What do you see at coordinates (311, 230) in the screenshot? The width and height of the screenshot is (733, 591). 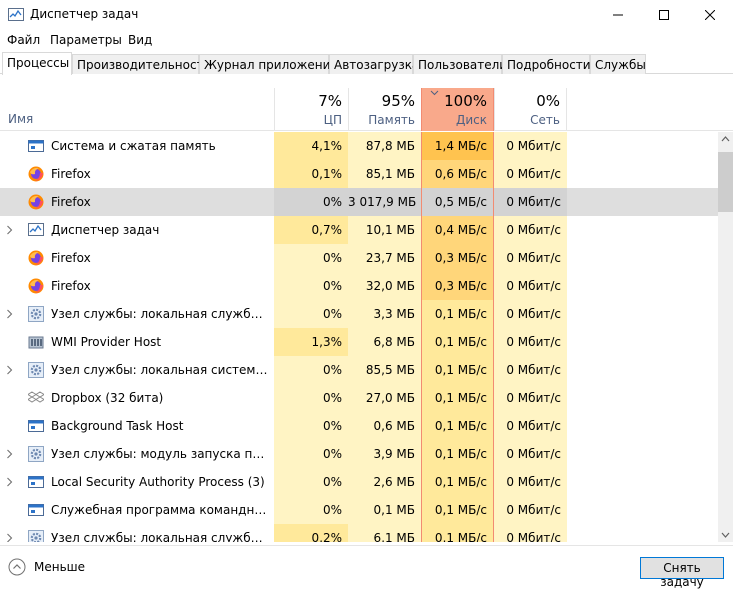 I see `process-cpu: 0,7%` at bounding box center [311, 230].